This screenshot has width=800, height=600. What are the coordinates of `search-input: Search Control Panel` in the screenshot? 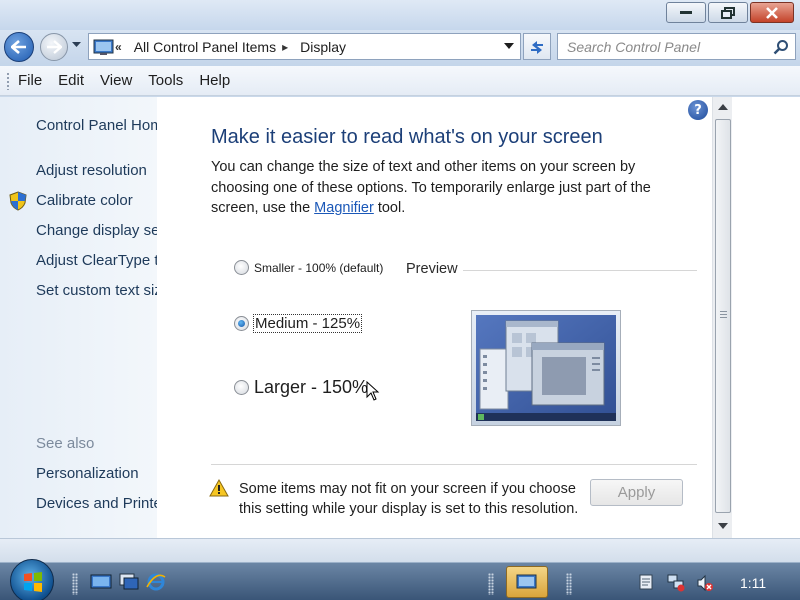 It's located at (670, 47).